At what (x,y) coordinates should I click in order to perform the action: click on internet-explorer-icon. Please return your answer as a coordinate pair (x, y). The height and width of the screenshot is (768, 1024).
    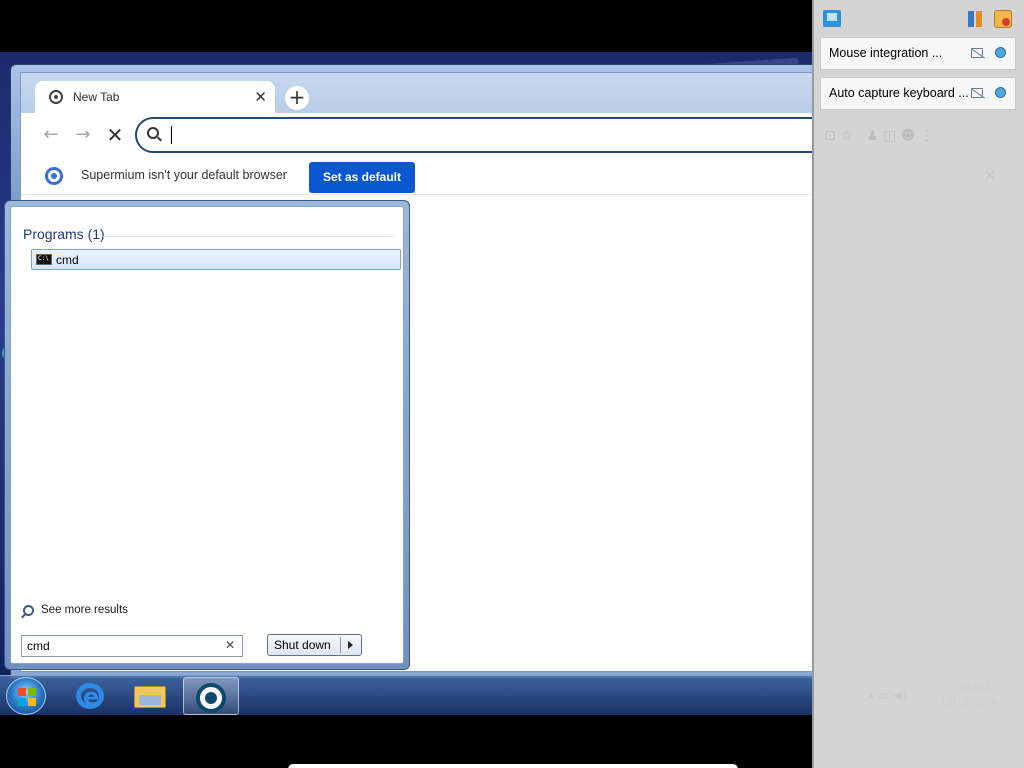
    Looking at the image, I should click on (90, 697).